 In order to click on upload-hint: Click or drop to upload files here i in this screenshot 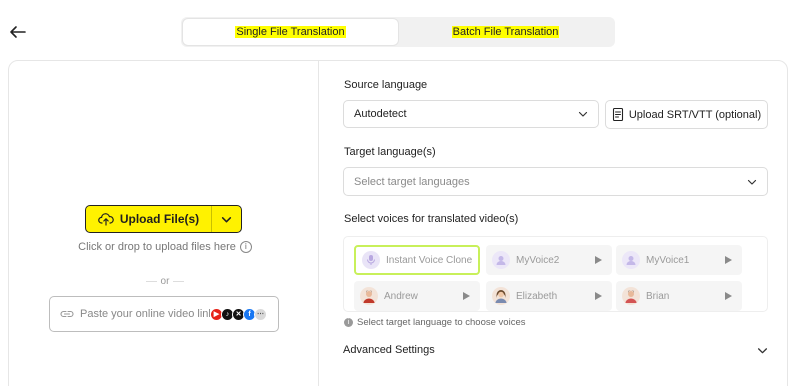, I will do `click(165, 247)`.